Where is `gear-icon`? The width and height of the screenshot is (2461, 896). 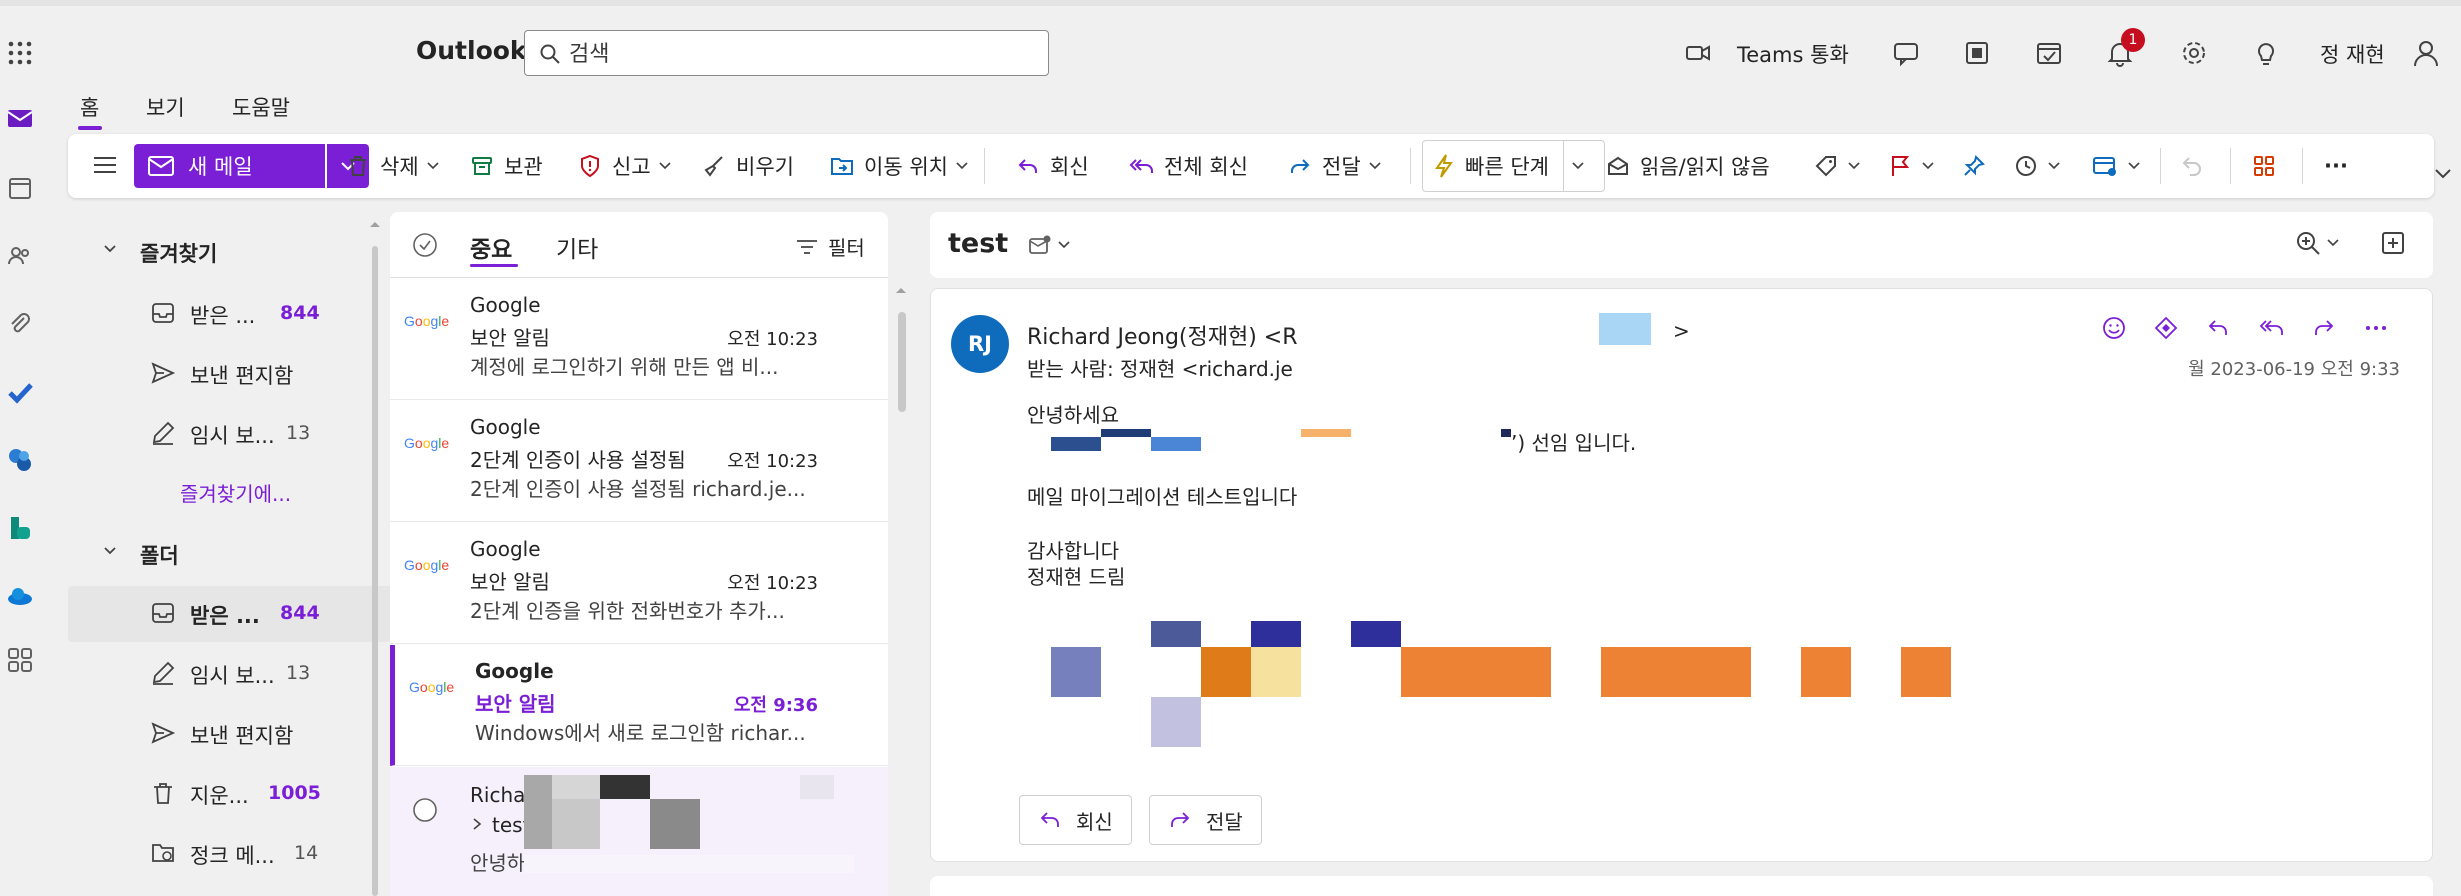
gear-icon is located at coordinates (2194, 53).